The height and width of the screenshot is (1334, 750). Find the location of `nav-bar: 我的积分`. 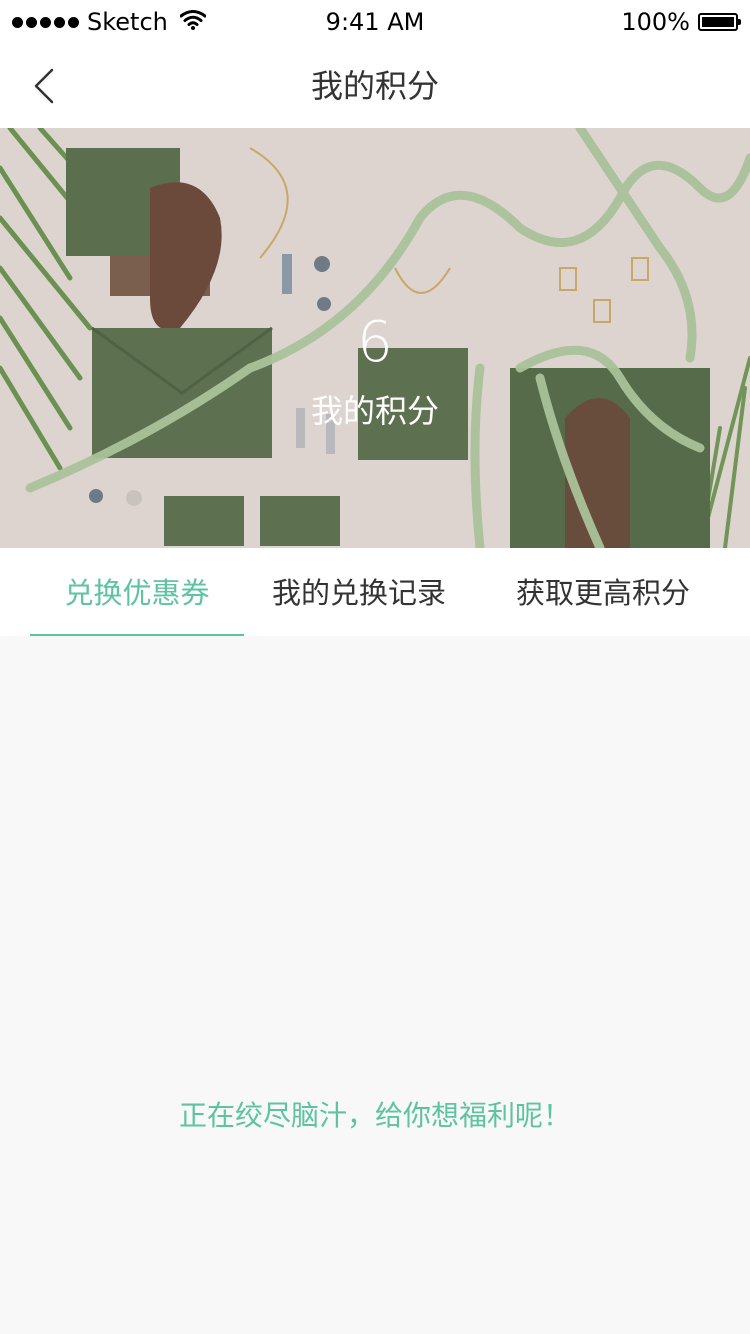

nav-bar: 我的积分 is located at coordinates (375, 86).